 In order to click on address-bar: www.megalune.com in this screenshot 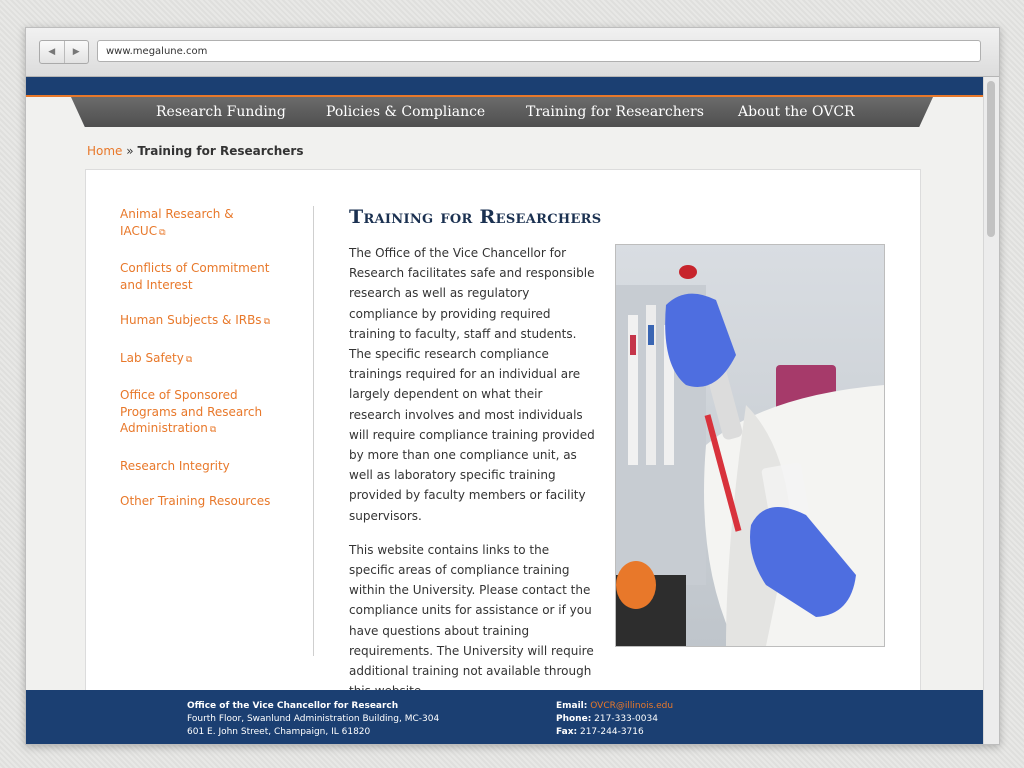, I will do `click(539, 51)`.